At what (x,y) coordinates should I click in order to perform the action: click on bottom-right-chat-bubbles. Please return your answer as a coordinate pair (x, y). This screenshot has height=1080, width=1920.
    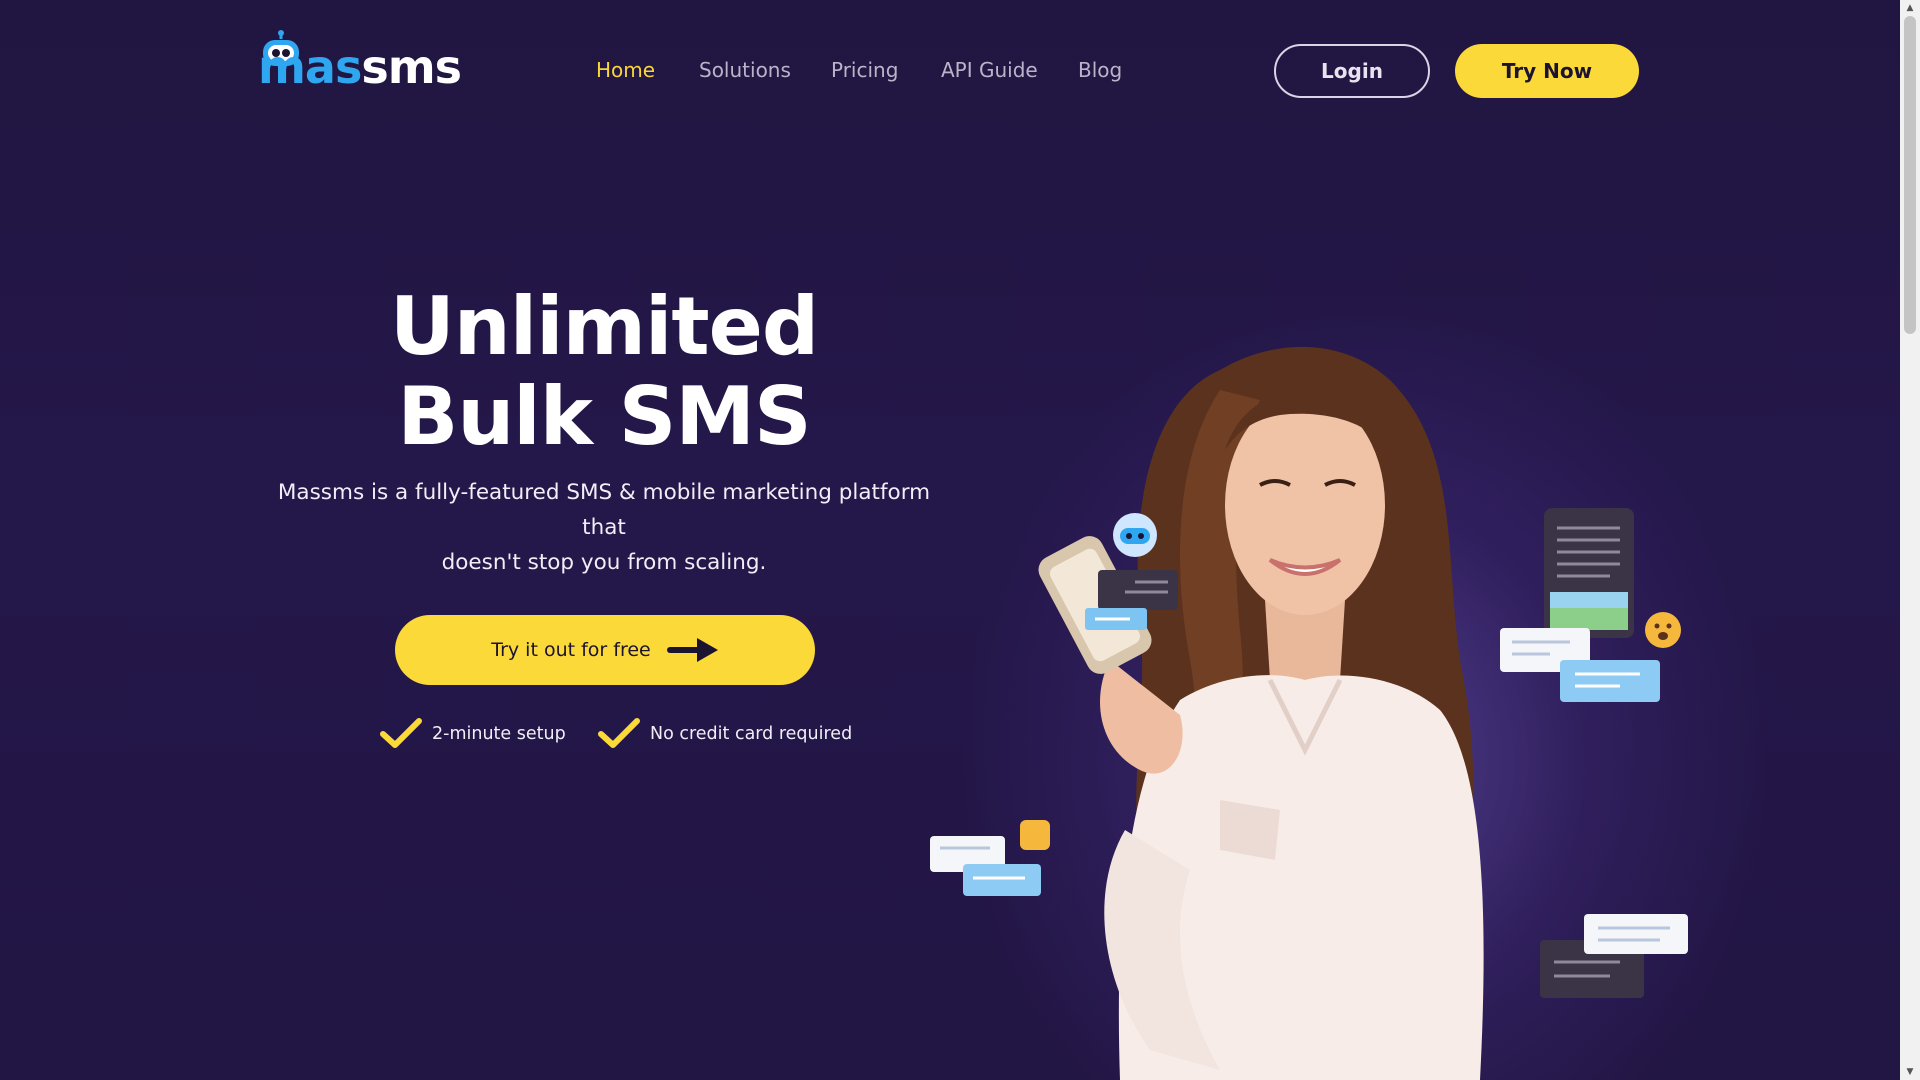
    Looking at the image, I should click on (1614, 956).